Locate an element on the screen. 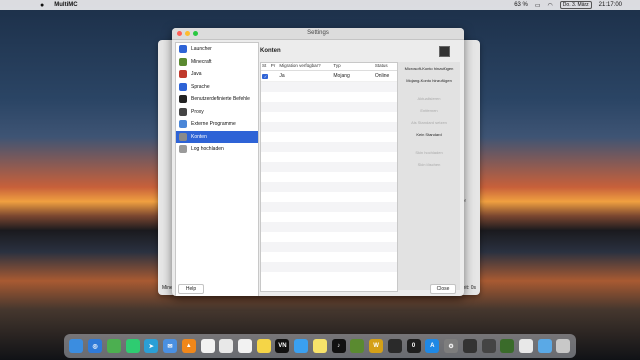 Image resolution: width=640 pixels, height=360 pixels. settings-icon: ⚙ is located at coordinates (451, 346).